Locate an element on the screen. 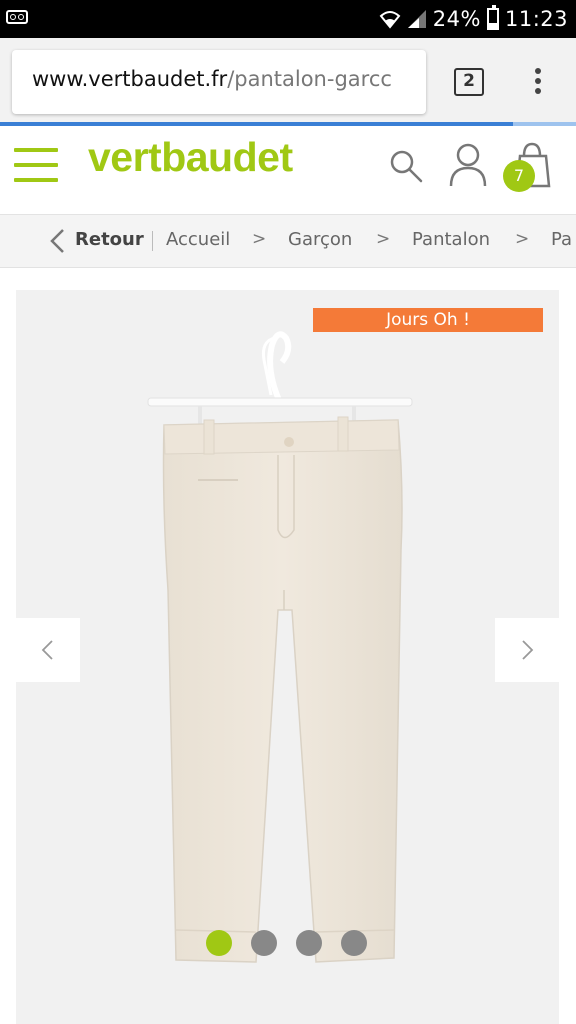 The image size is (576, 1024). url-host: www.vertbaudet.fr is located at coordinates (130, 79).